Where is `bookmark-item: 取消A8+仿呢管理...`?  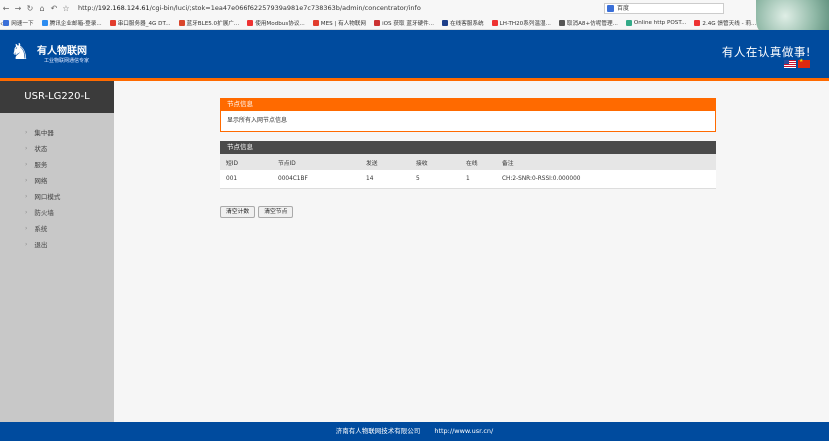
bookmark-item: 取消A8+仿呢管理... is located at coordinates (588, 23).